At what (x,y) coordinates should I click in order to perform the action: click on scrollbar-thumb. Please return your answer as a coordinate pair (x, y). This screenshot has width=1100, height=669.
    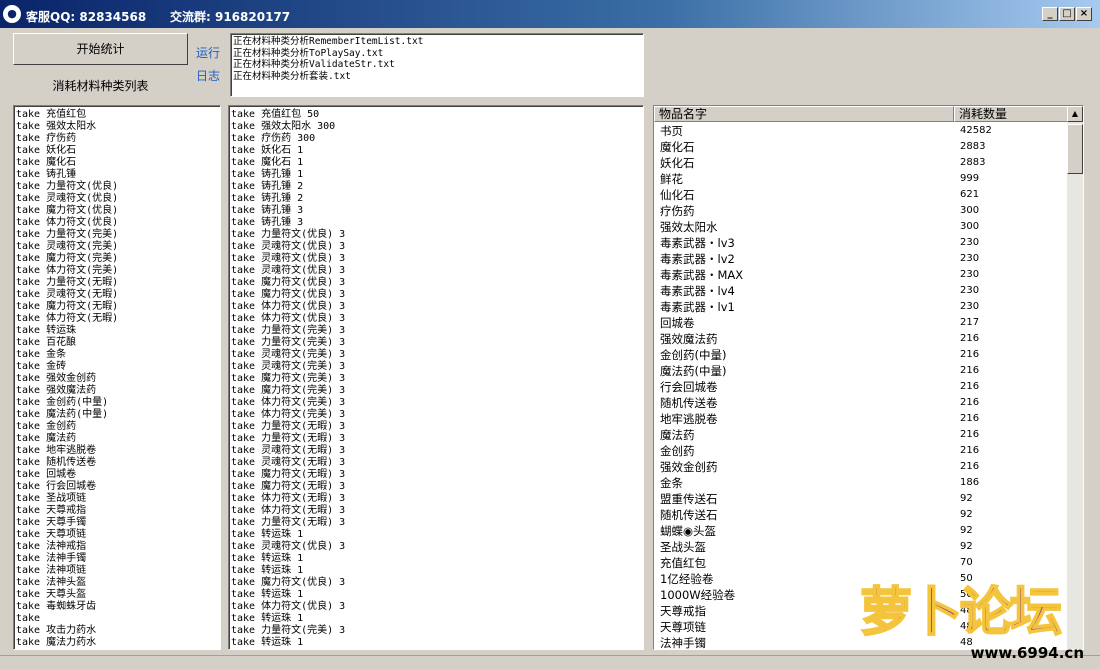
    Looking at the image, I should click on (1075, 149).